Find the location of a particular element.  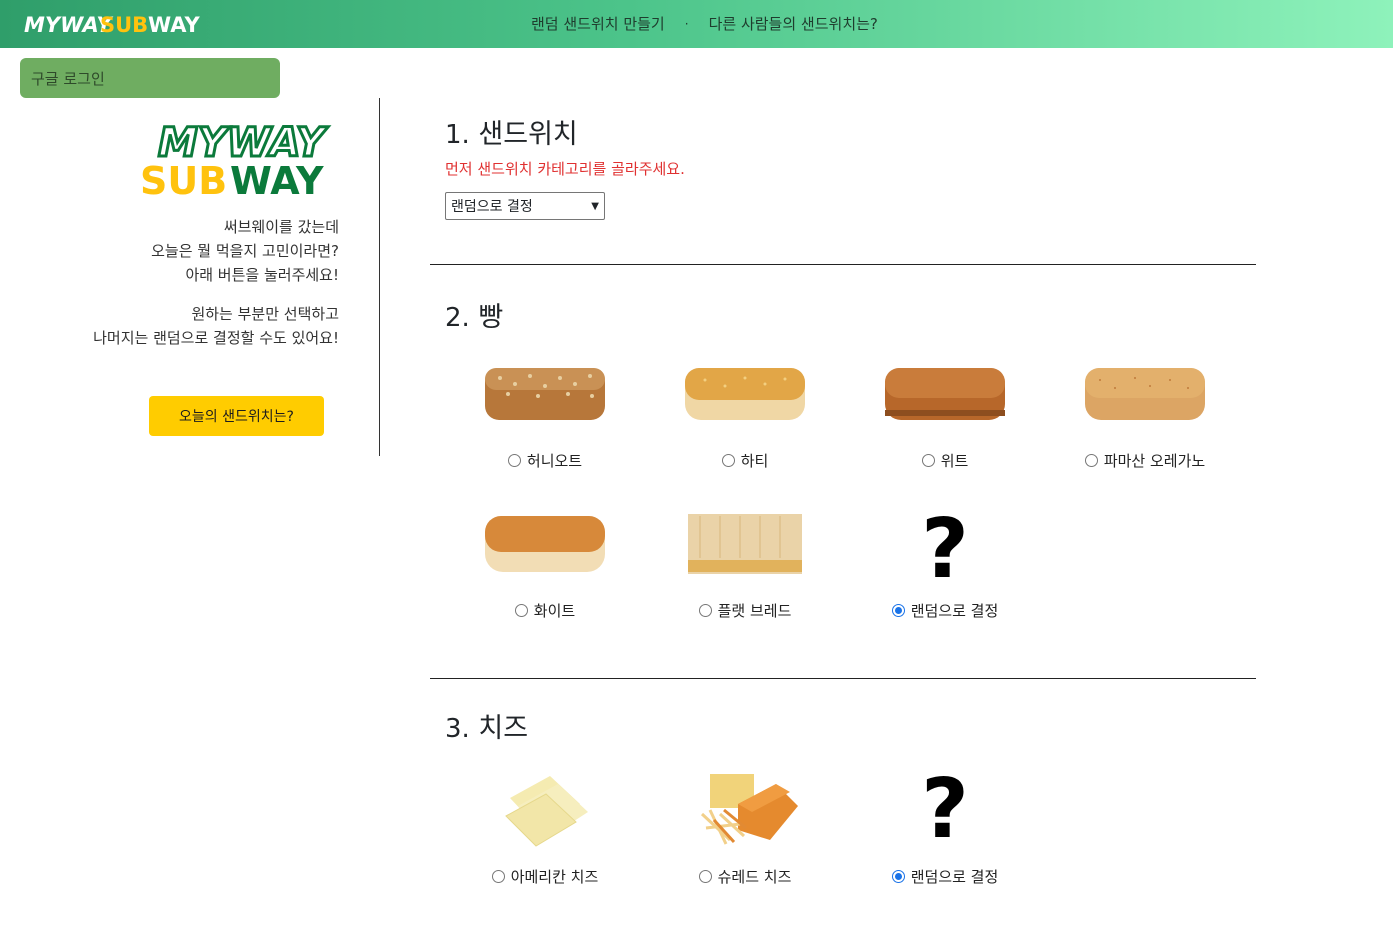

bread-radio-label: 화이트 is located at coordinates (545, 610).